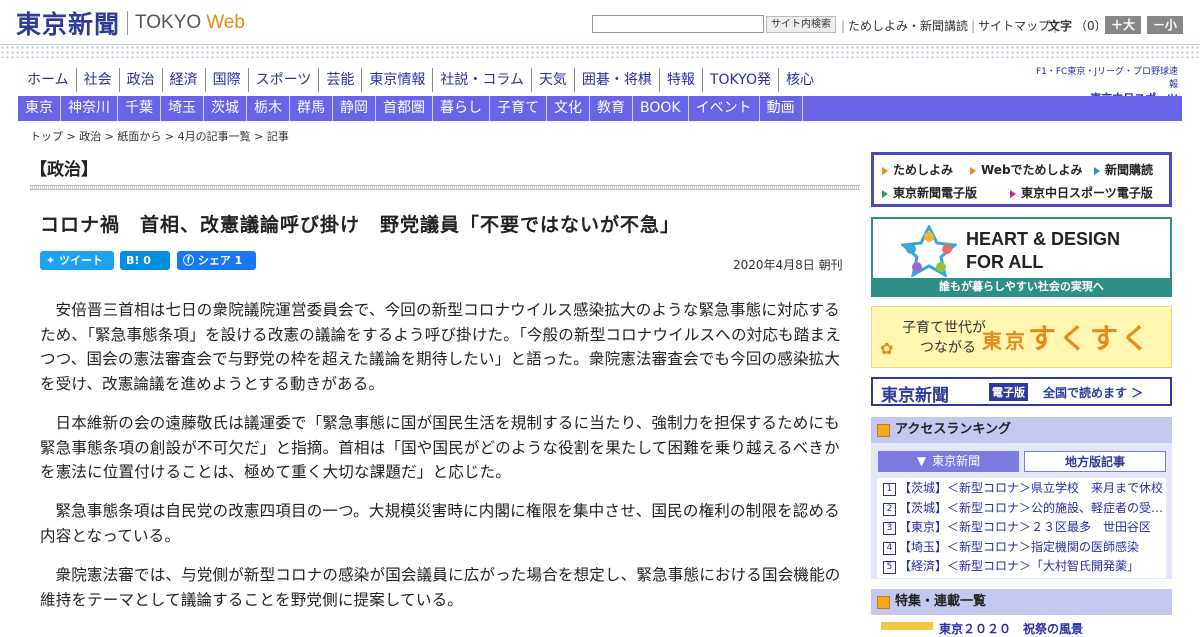 The width and height of the screenshot is (1200, 637). I want to click on ranking-item: 2 【茨城】＜新型コロナ＞公的施設、軽症者の受け入れ, so click(1021, 509).